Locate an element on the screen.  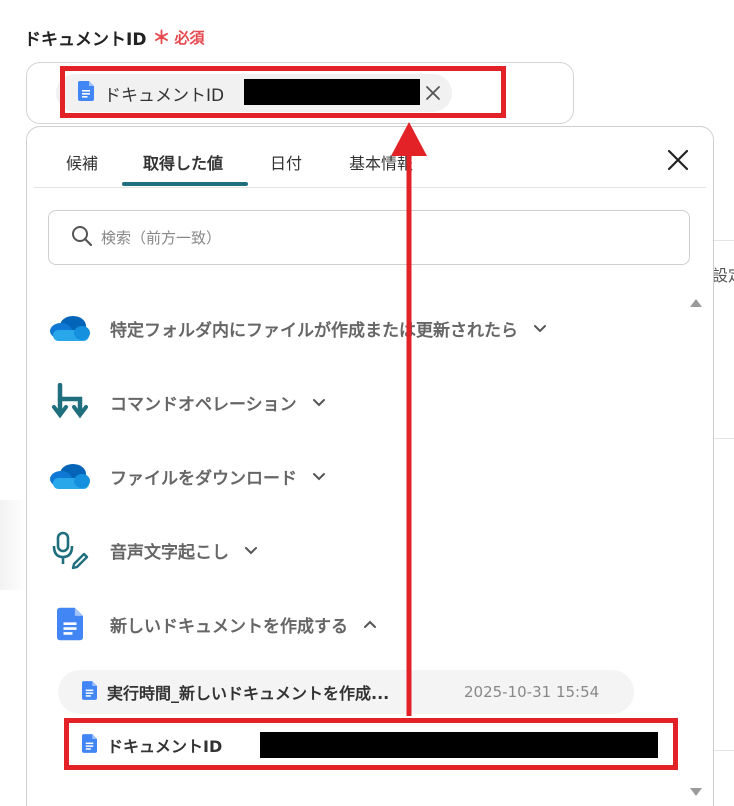
value-item-execution-time: 実行時間_新しいドキュメントを作成... 2025-10-31 15:54 is located at coordinates (346, 692).